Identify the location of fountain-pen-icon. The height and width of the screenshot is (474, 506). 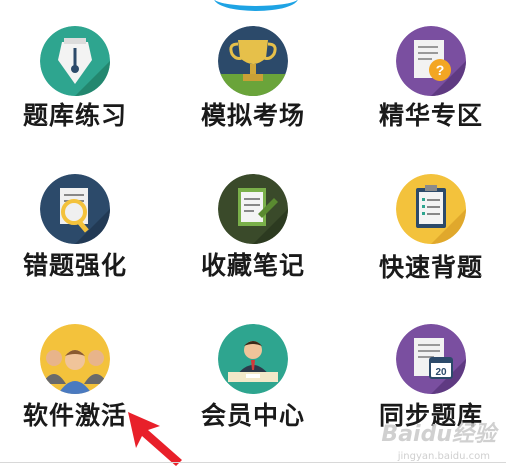
(75, 61).